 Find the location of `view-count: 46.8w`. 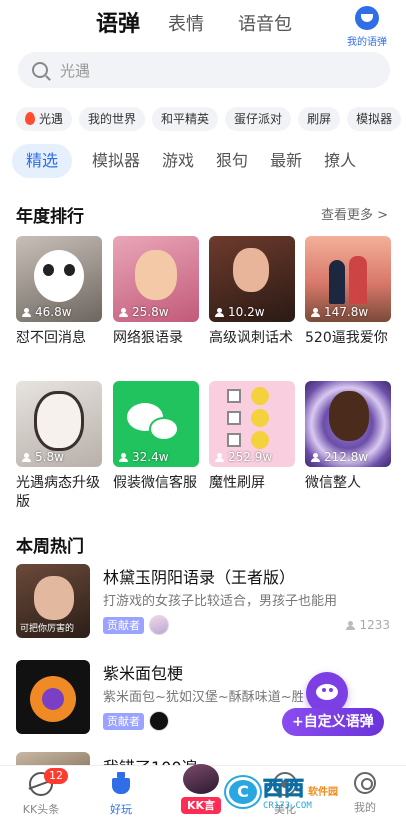

view-count: 46.8w is located at coordinates (47, 312).